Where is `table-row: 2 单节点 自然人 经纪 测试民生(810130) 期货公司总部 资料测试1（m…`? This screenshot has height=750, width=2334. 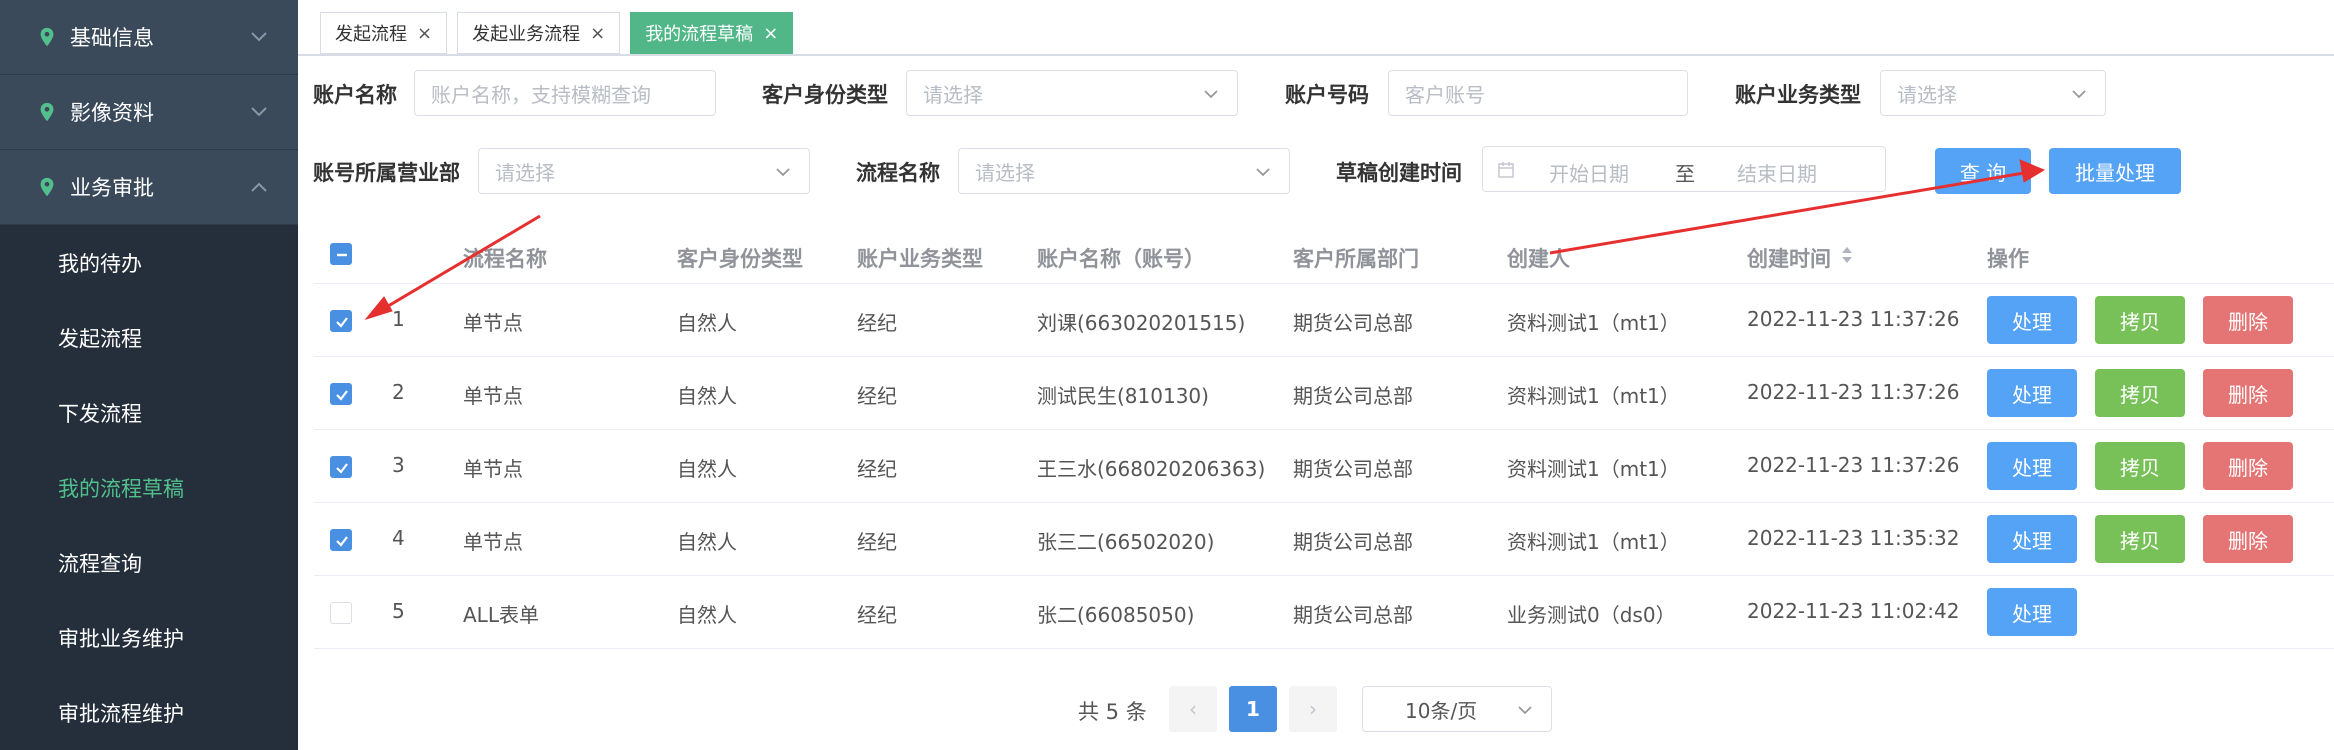 table-row: 2 单节点 自然人 经纪 测试民生(810130) 期货公司总部 资料测试1（m… is located at coordinates (1324, 393).